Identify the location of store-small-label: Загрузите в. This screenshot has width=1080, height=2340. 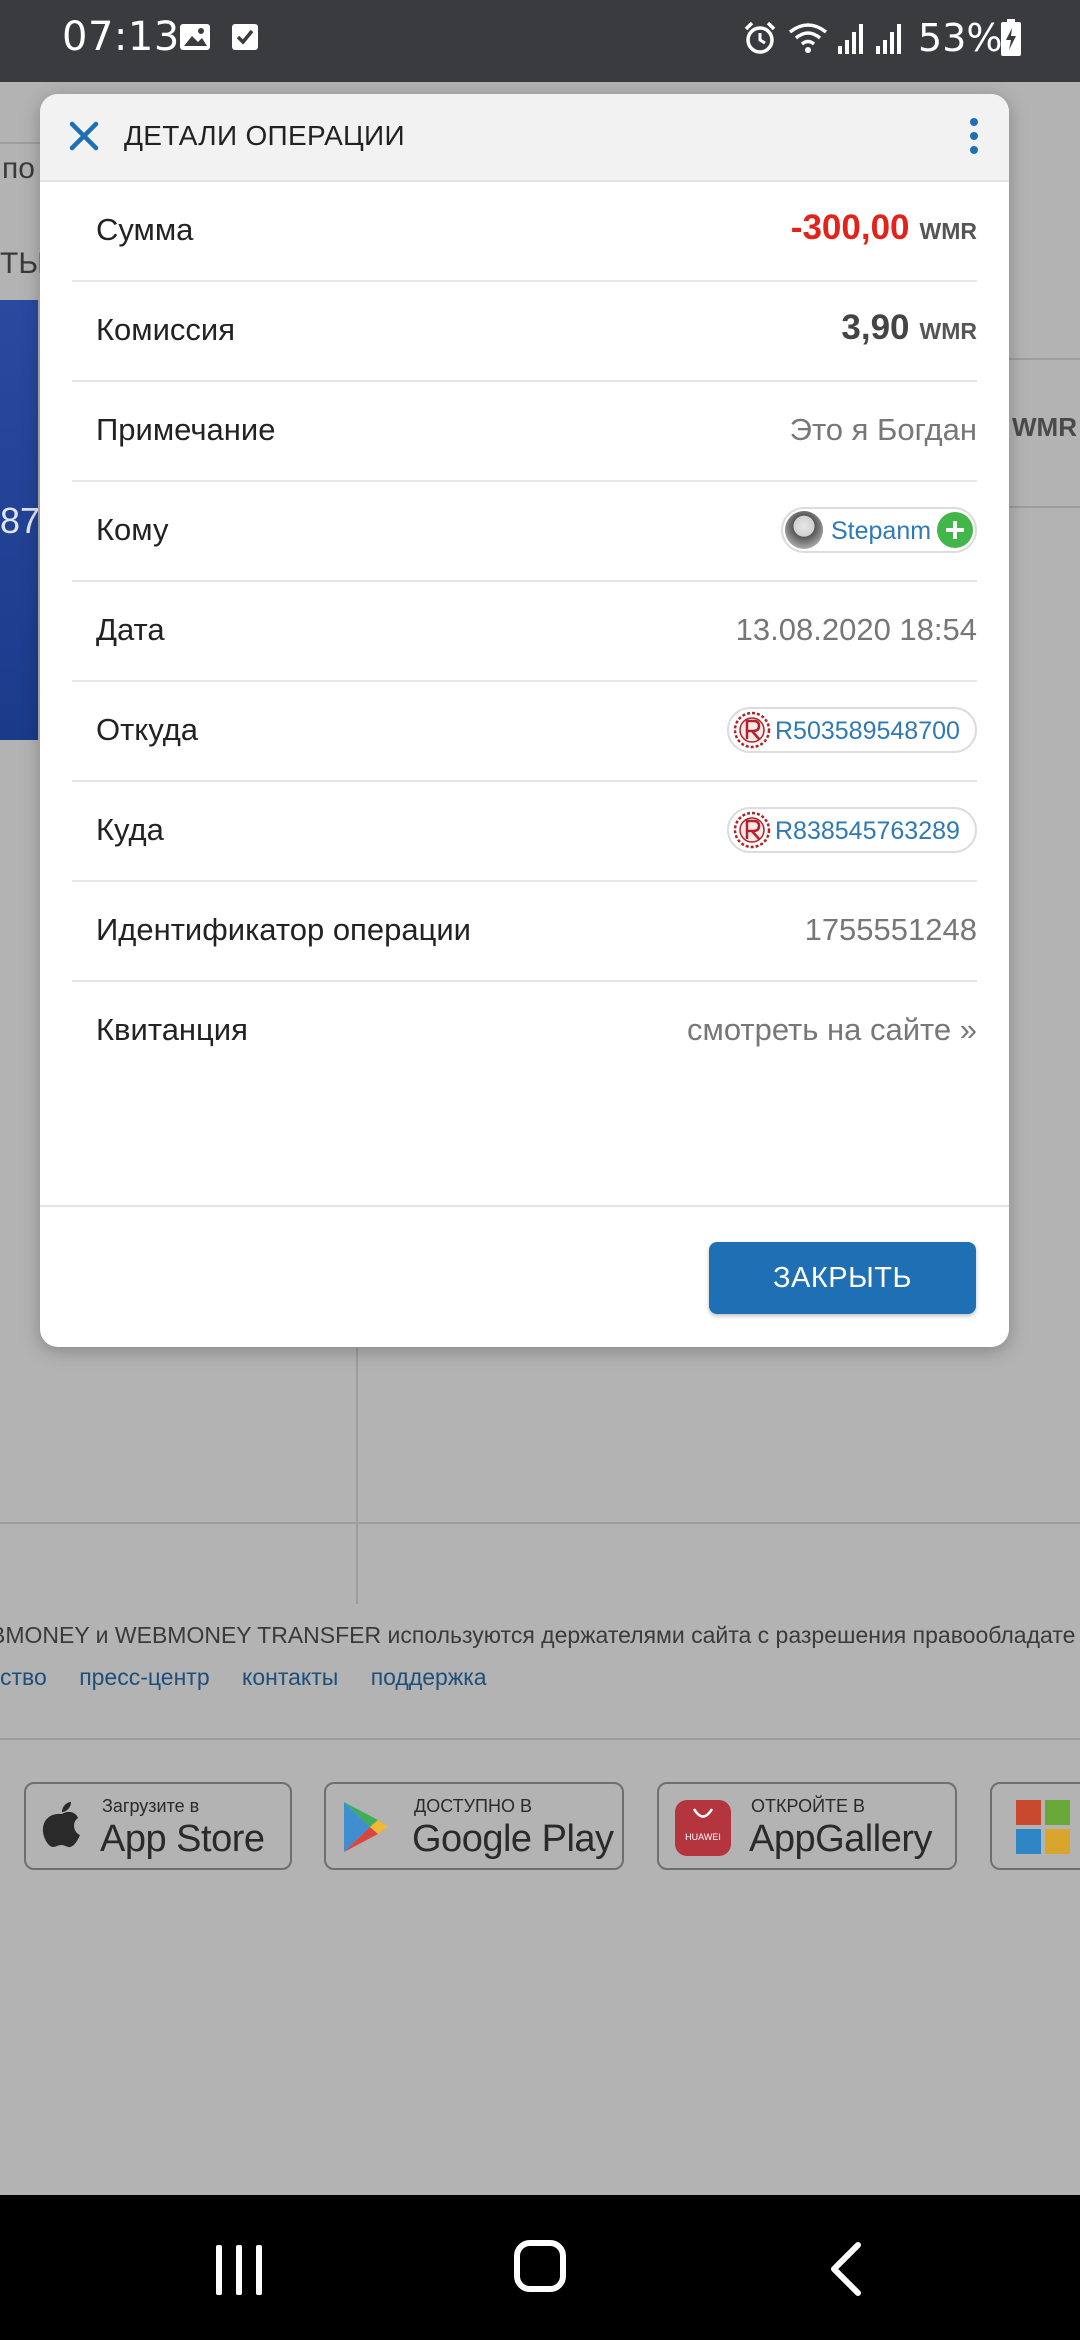
(151, 1806).